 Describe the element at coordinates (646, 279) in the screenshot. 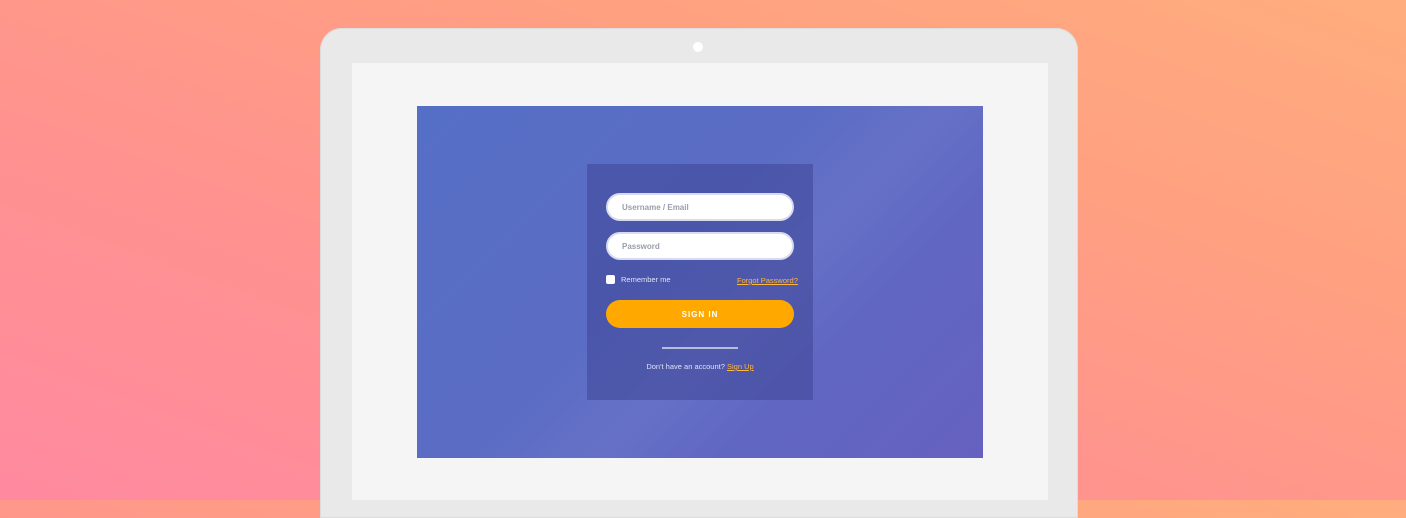

I see `remember-me-label: Remember me` at that location.